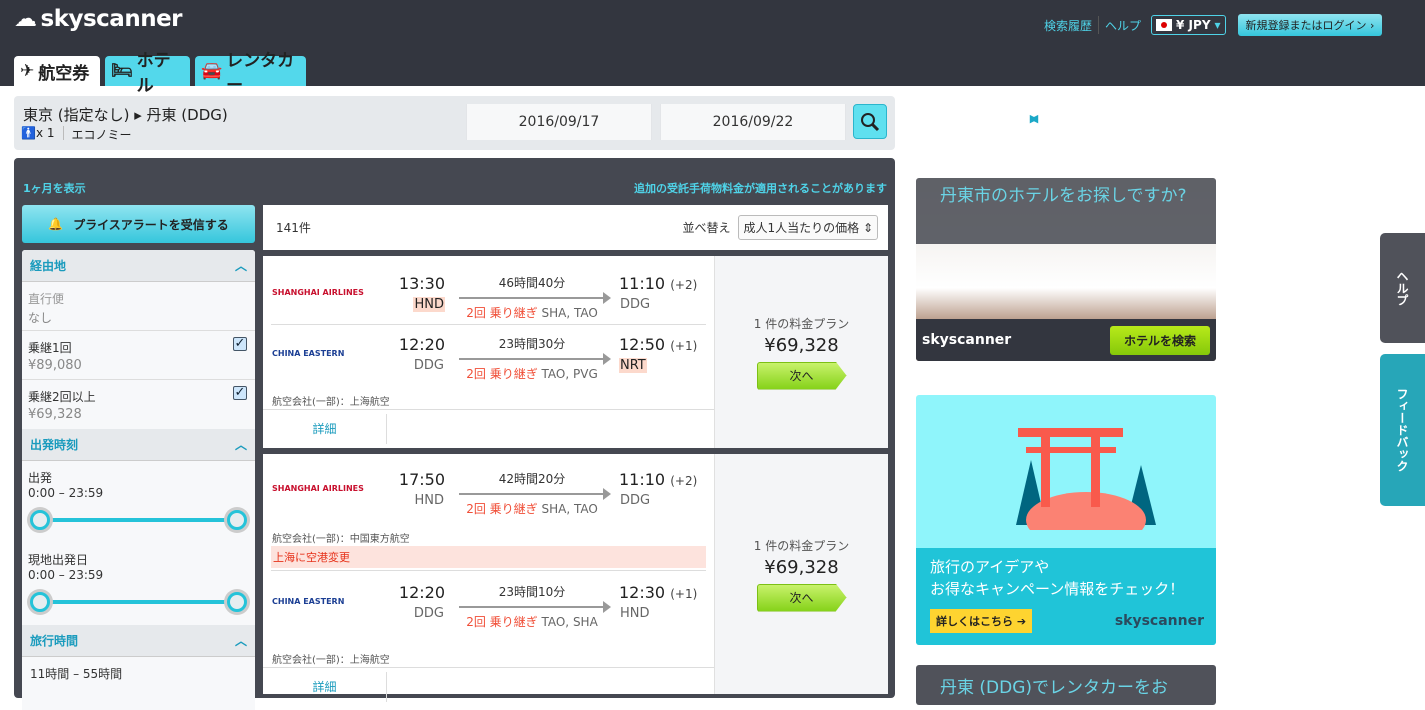  What do you see at coordinates (138, 266) in the screenshot?
I see `filter-header-stops: 経由地 ︿` at bounding box center [138, 266].